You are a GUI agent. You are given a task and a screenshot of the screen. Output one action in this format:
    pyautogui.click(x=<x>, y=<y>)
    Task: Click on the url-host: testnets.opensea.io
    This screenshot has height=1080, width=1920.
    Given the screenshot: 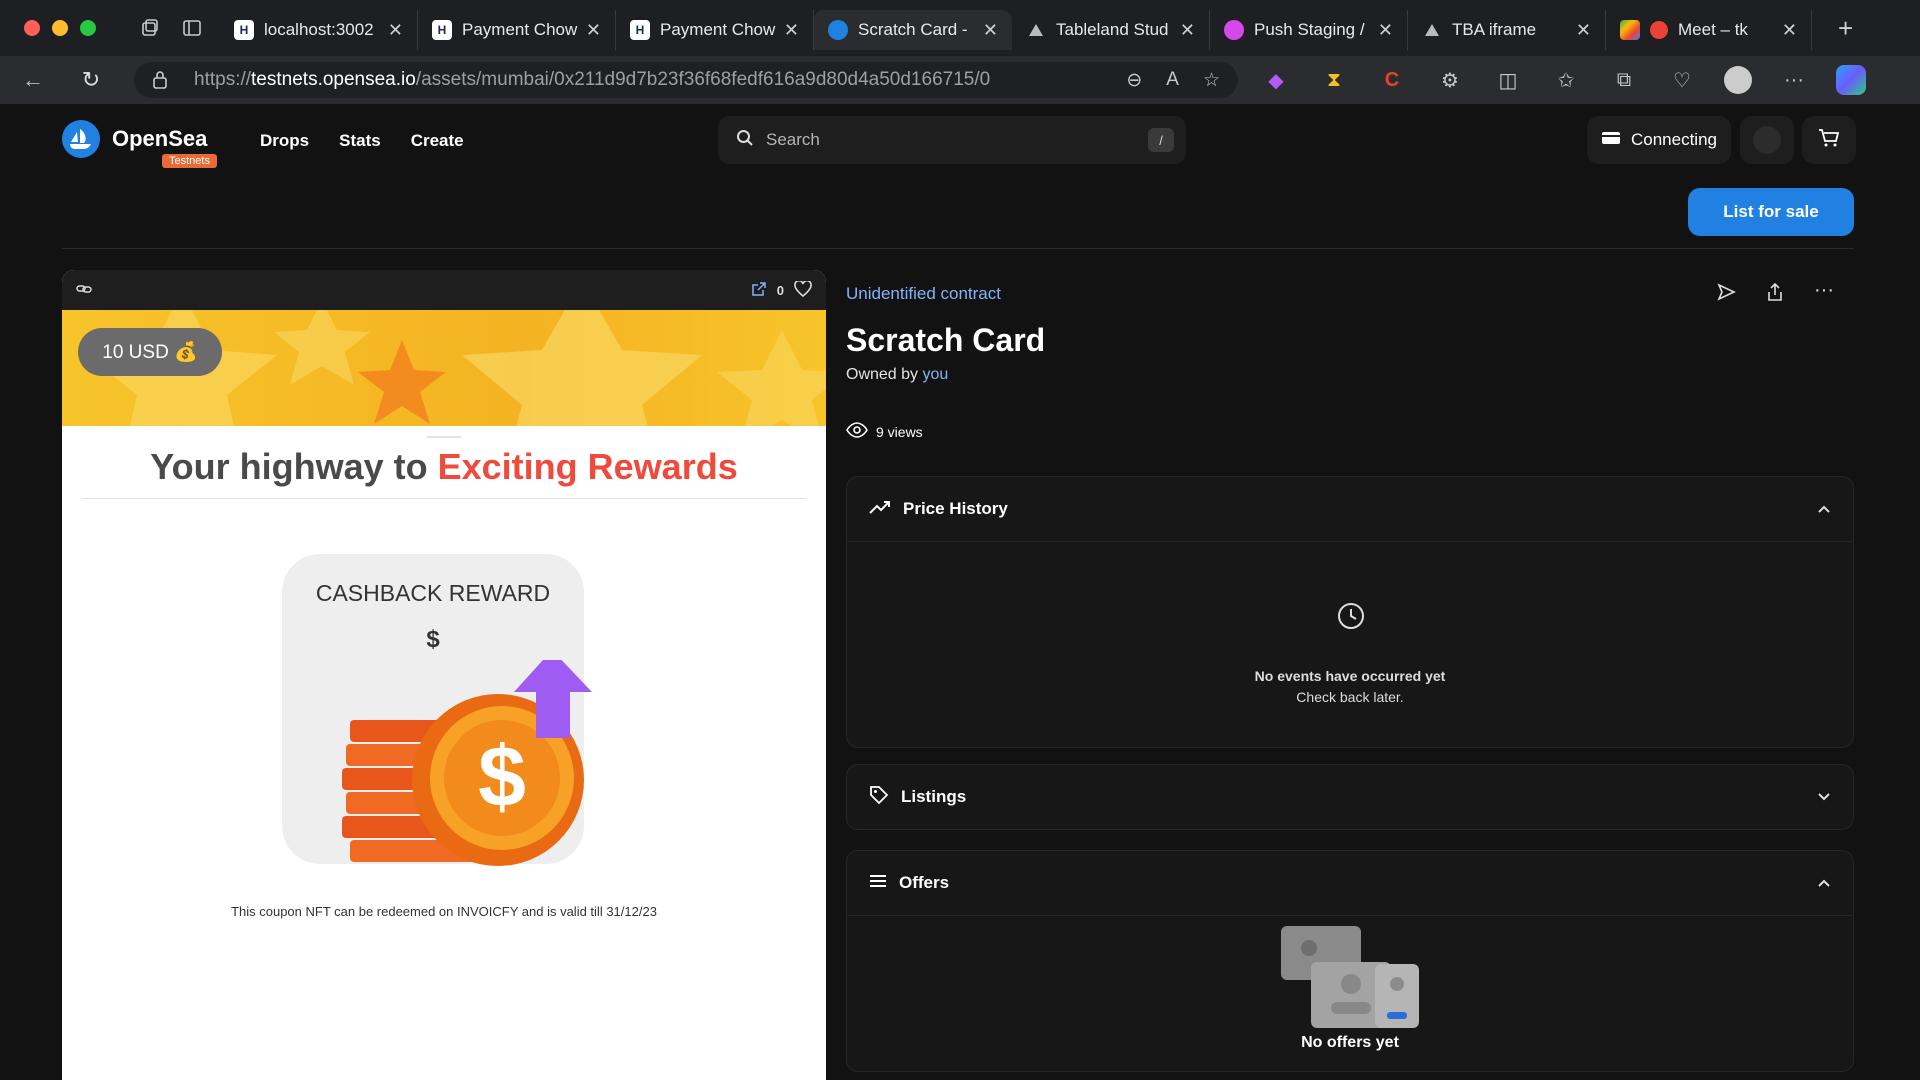 What is the action you would take?
    pyautogui.click(x=333, y=79)
    